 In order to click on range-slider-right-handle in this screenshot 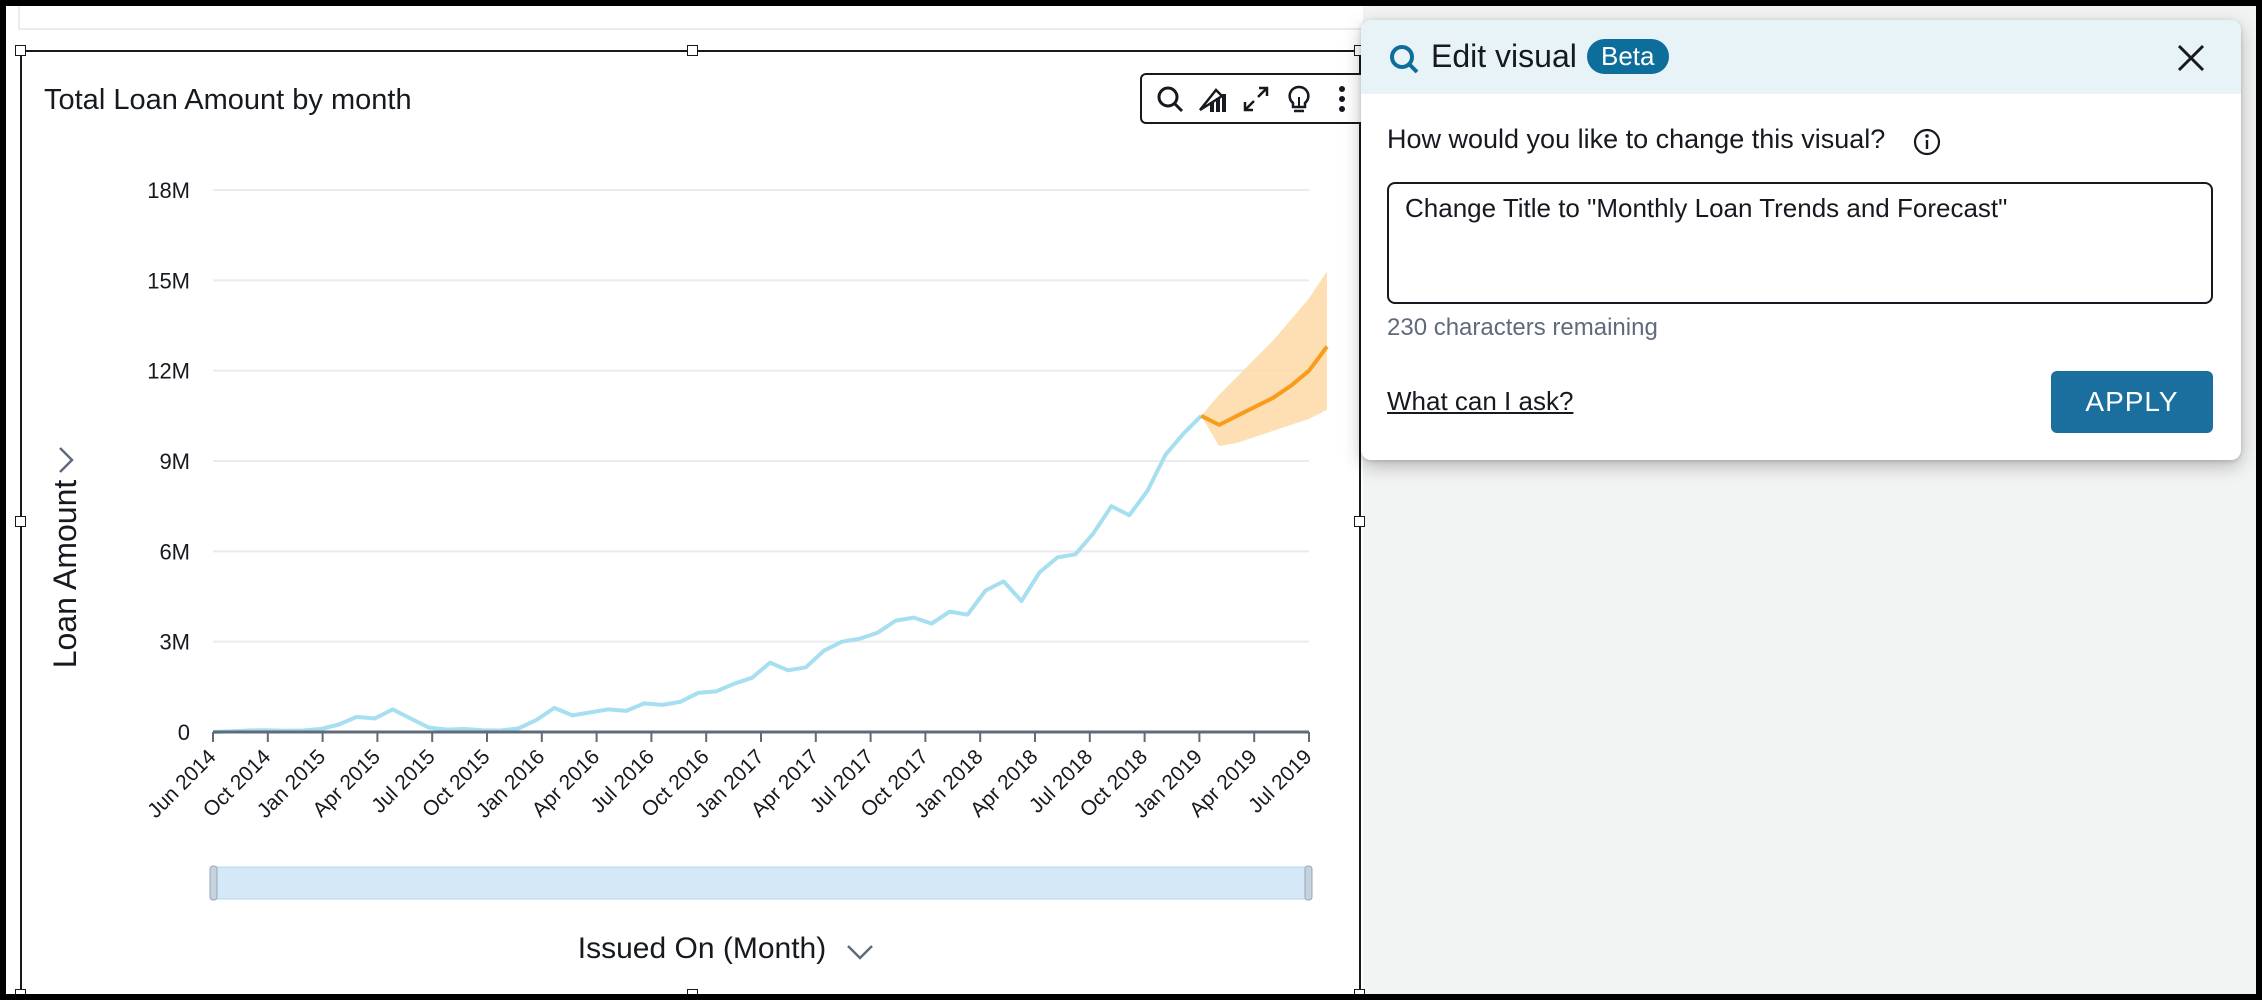, I will do `click(1308, 883)`.